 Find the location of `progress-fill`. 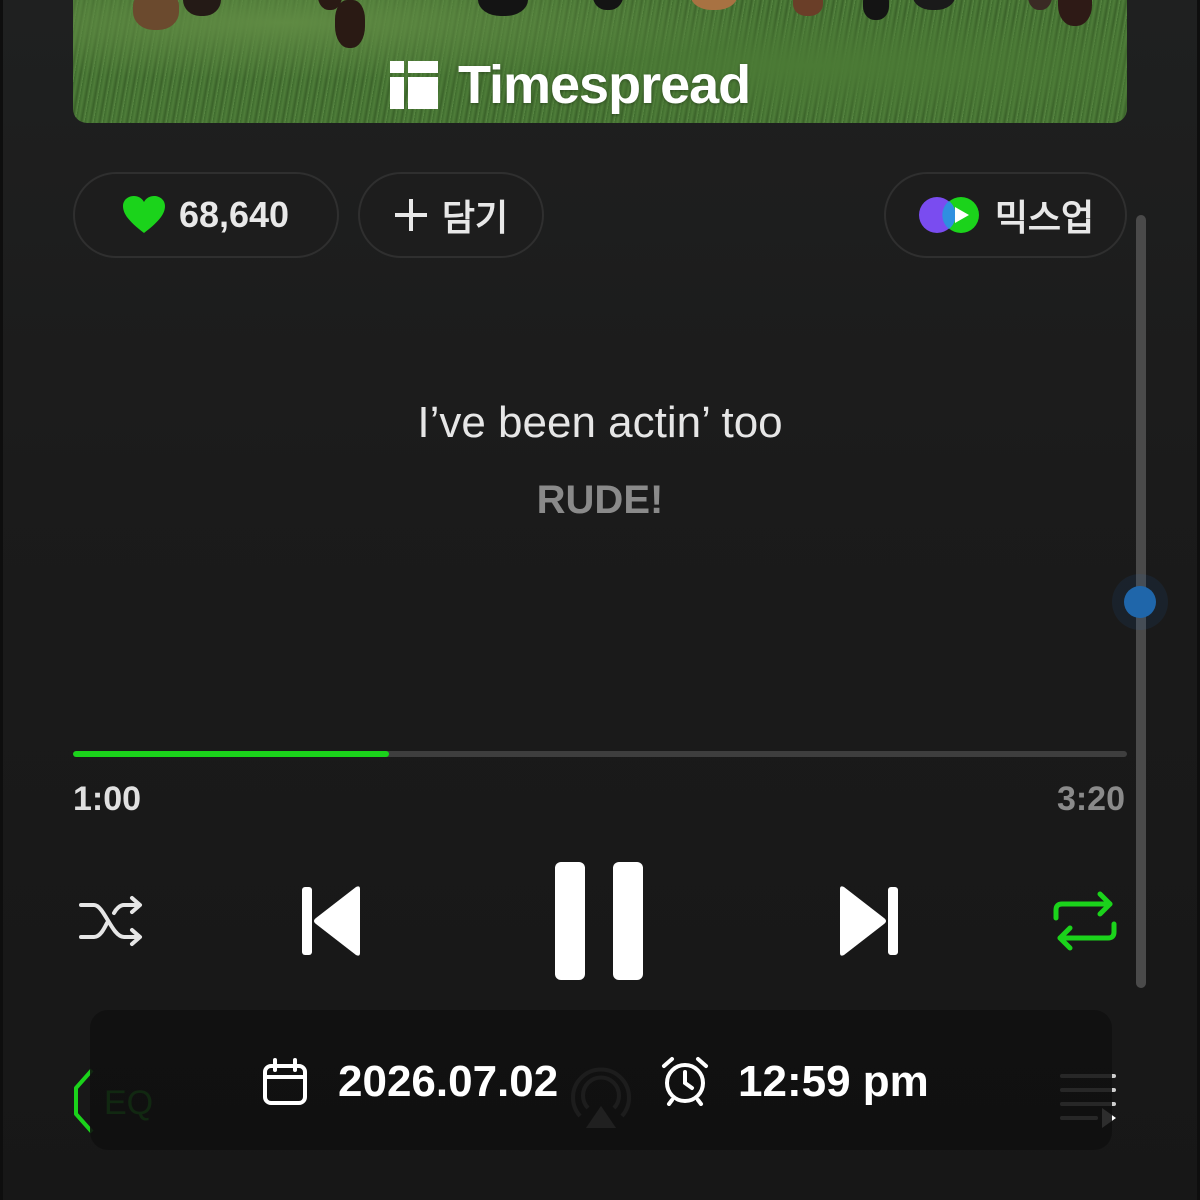

progress-fill is located at coordinates (231, 754).